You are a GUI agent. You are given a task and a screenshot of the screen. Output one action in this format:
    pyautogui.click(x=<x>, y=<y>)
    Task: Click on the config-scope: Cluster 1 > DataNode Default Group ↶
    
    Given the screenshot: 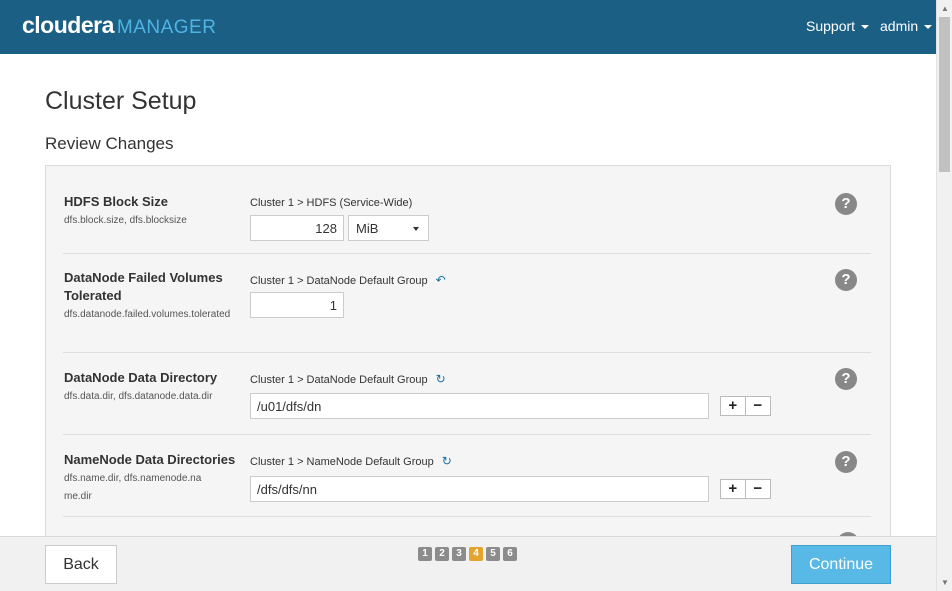 What is the action you would take?
    pyautogui.click(x=348, y=280)
    